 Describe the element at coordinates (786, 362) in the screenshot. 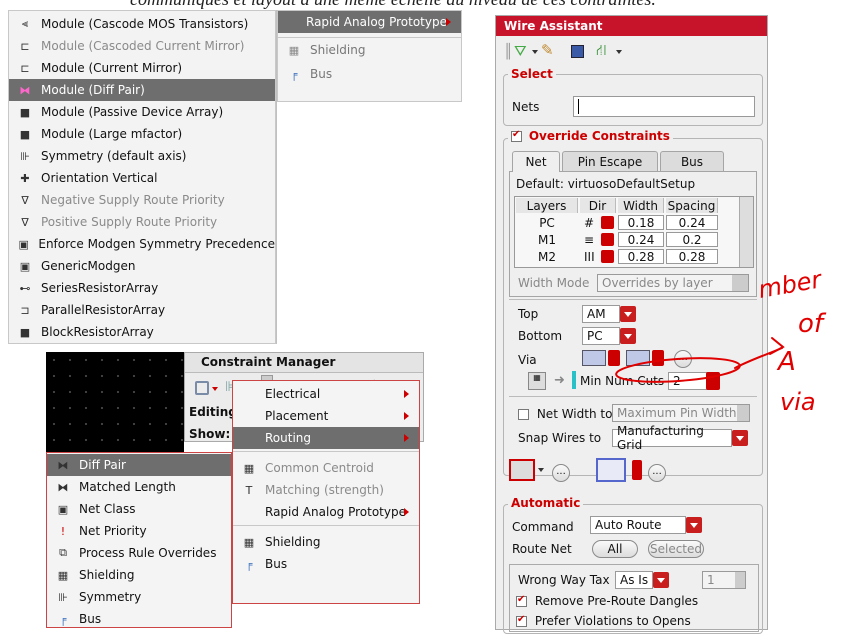

I see `annotation-letter-a: A` at that location.